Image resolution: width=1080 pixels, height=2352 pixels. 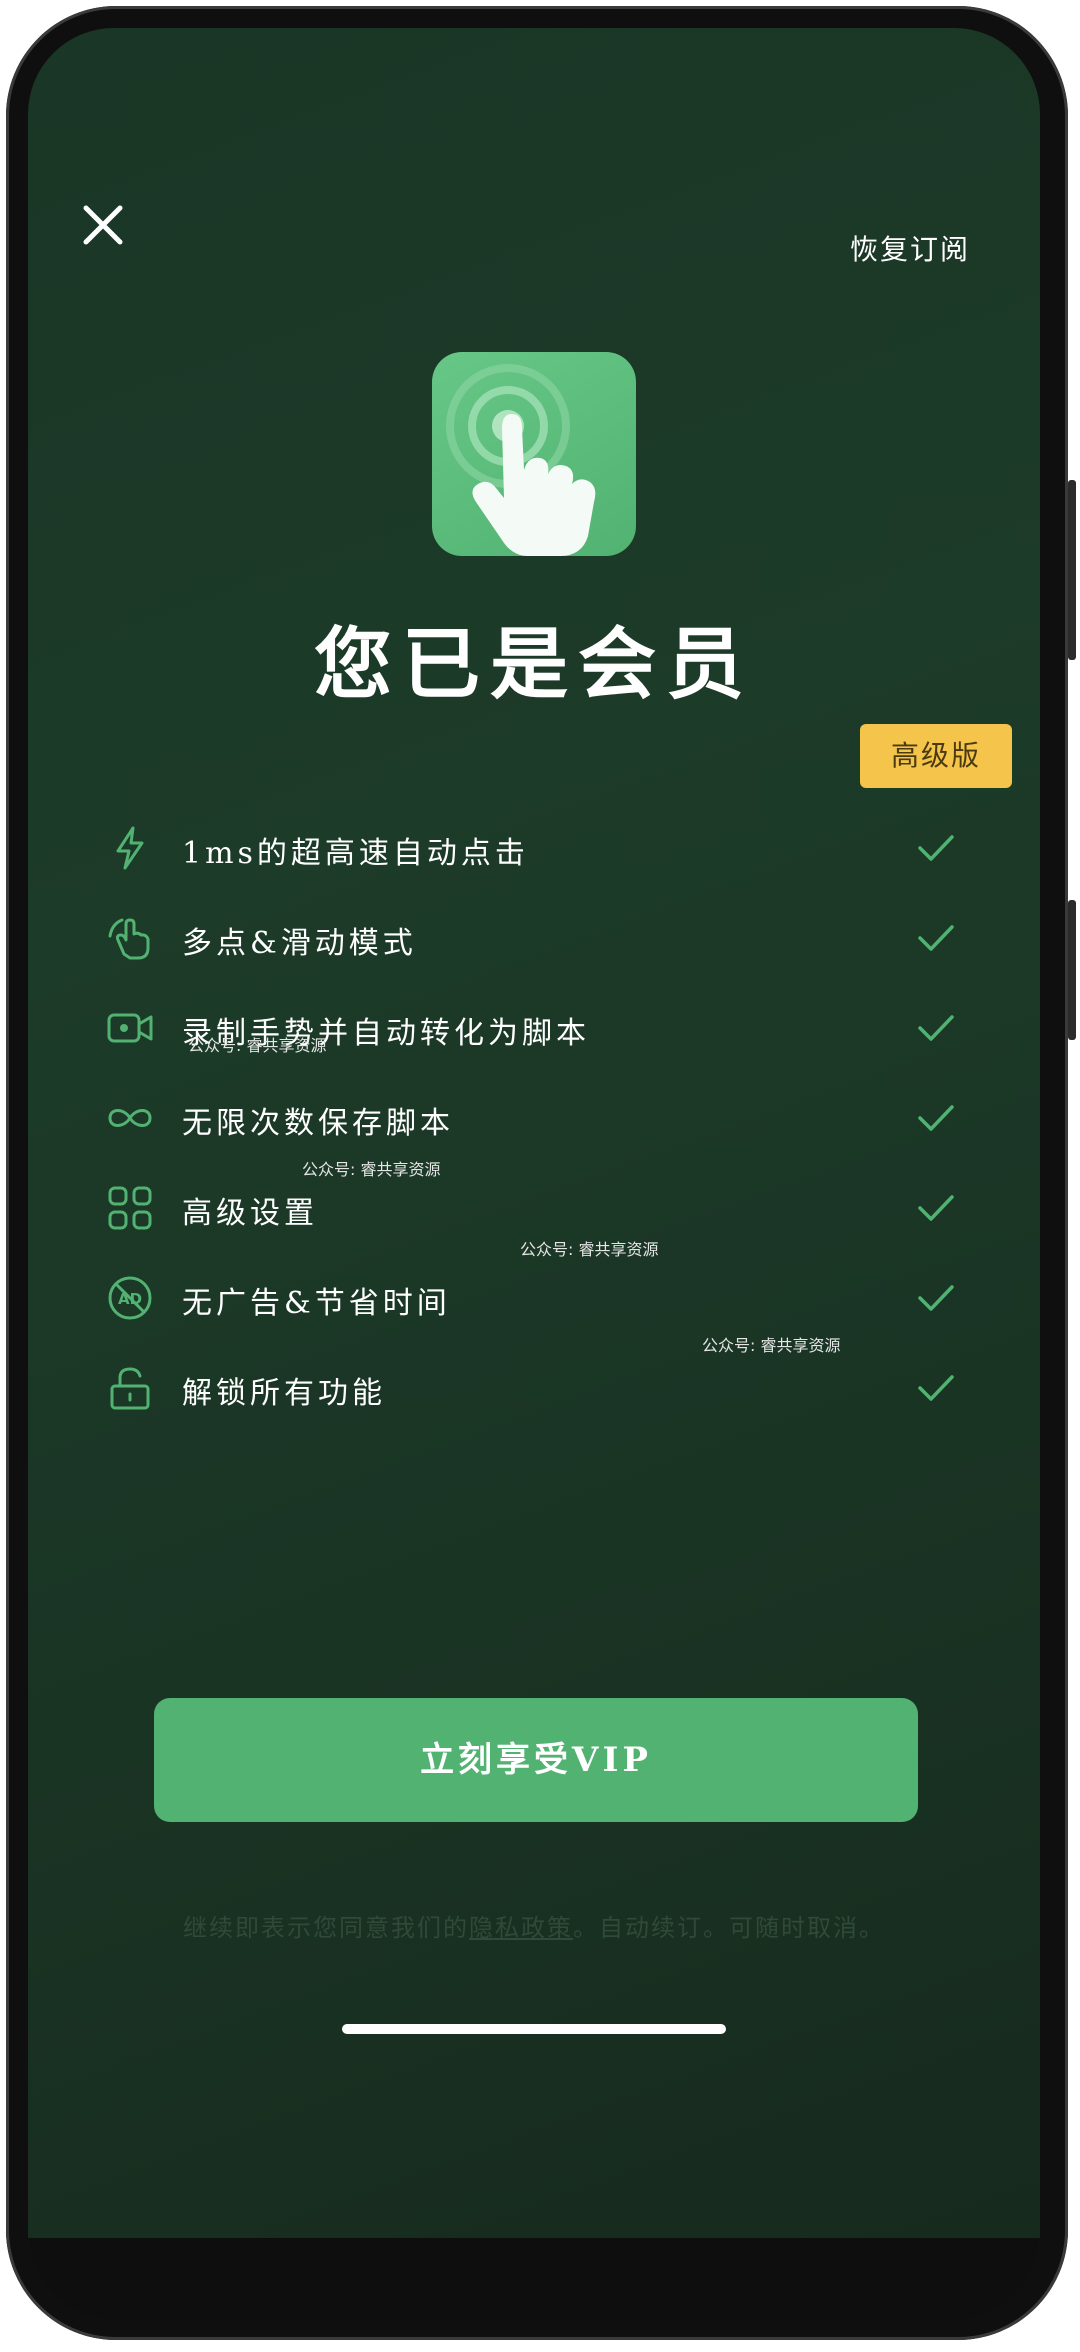 I want to click on svg-text: AD, so click(x=130, y=1299).